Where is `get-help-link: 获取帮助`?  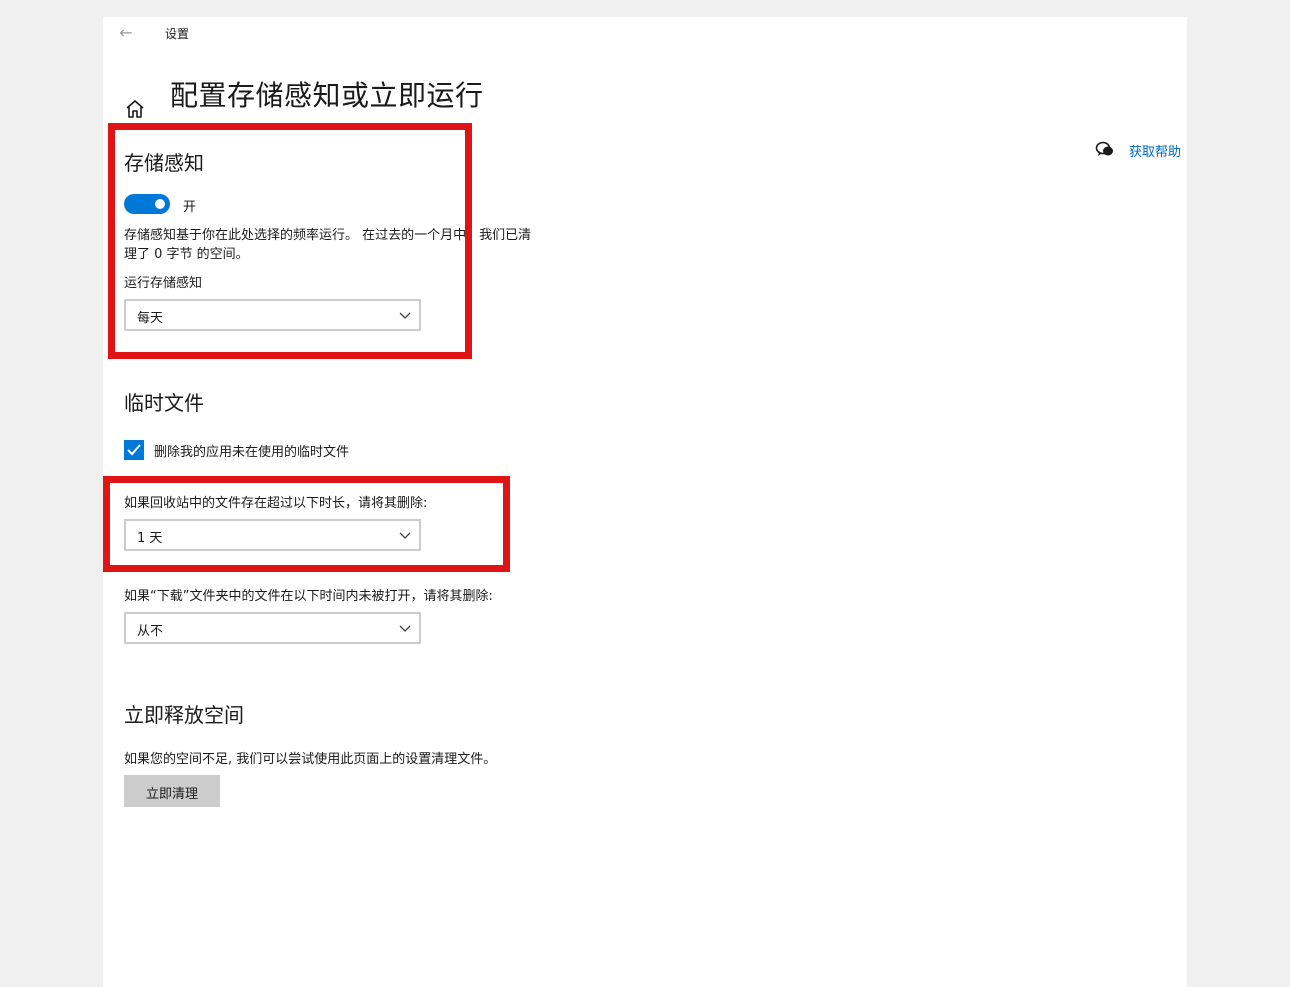
get-help-link: 获取帮助 is located at coordinates (1155, 150).